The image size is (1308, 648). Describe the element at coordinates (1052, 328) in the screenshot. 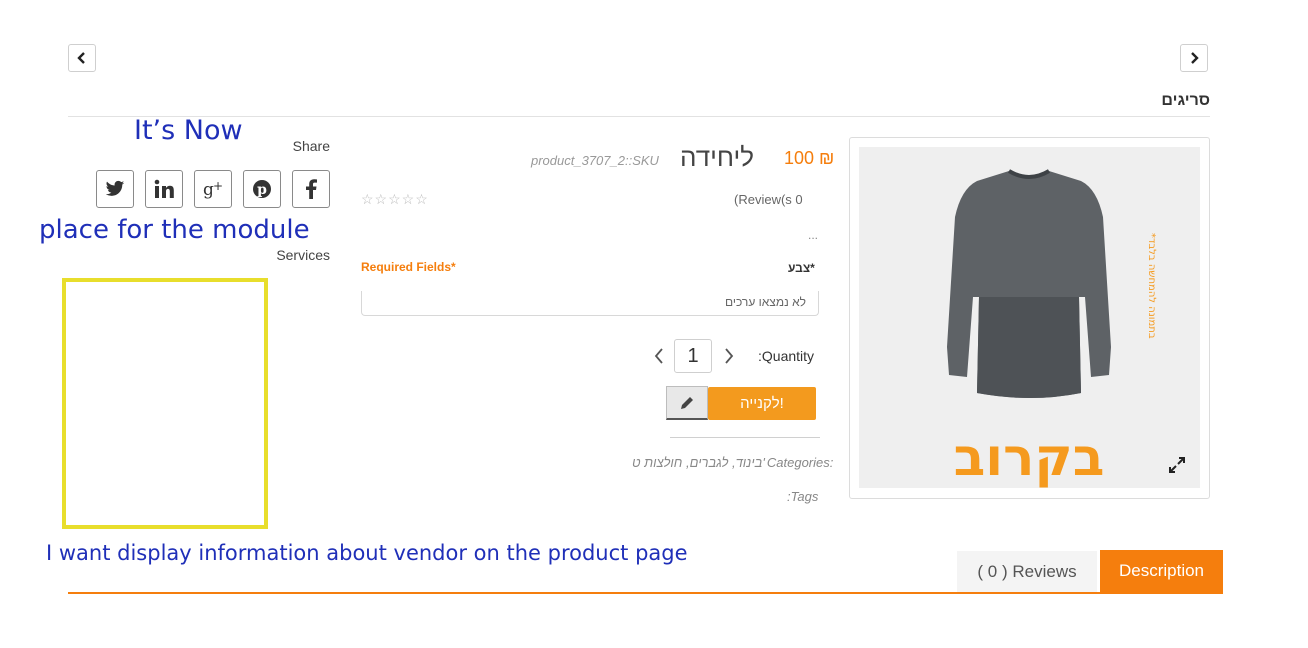

I see `sweater-illustration: *בתמונה להמחשה בלבד בקרוב` at that location.